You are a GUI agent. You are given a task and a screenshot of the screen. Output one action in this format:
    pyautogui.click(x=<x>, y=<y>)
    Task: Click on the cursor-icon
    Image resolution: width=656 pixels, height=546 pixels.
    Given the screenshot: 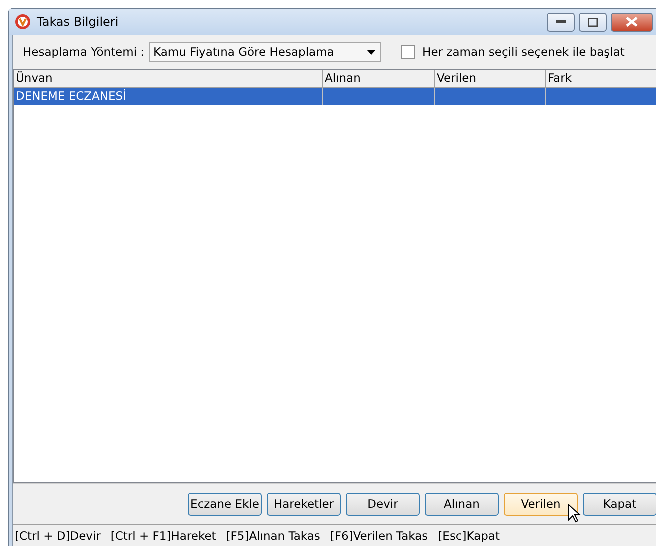 What is the action you would take?
    pyautogui.click(x=574, y=513)
    